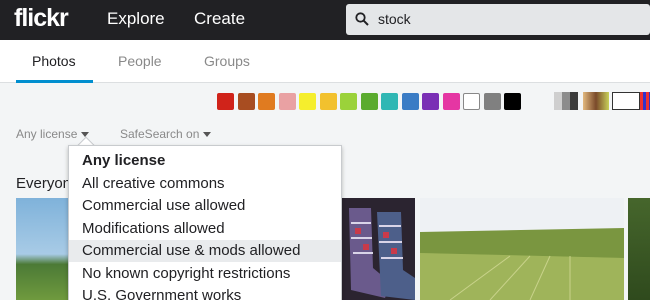 The width and height of the screenshot is (650, 300). I want to click on license-option: Commercial use & mods allowed, so click(205, 251).